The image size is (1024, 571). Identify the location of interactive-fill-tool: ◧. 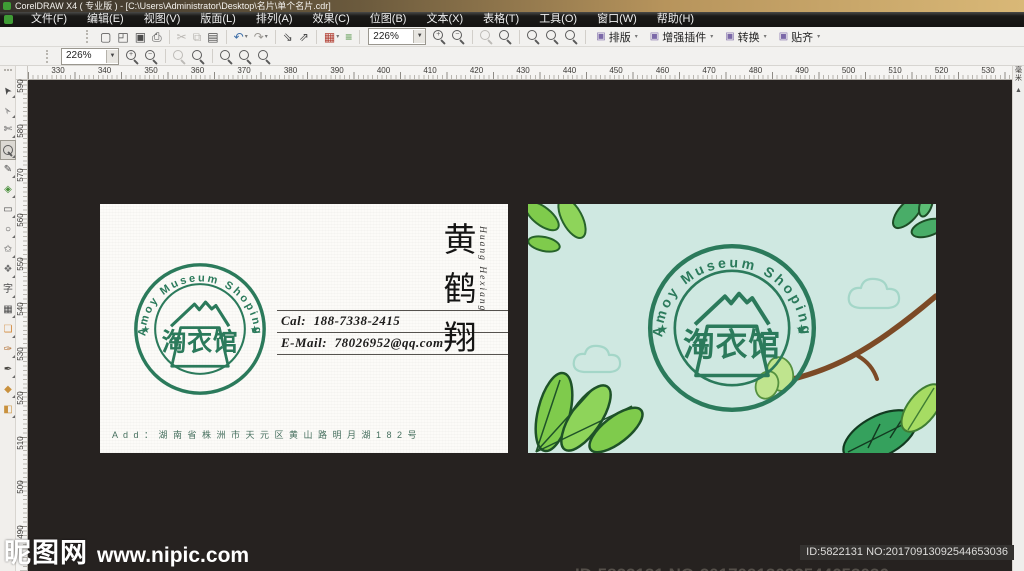
(8, 410).